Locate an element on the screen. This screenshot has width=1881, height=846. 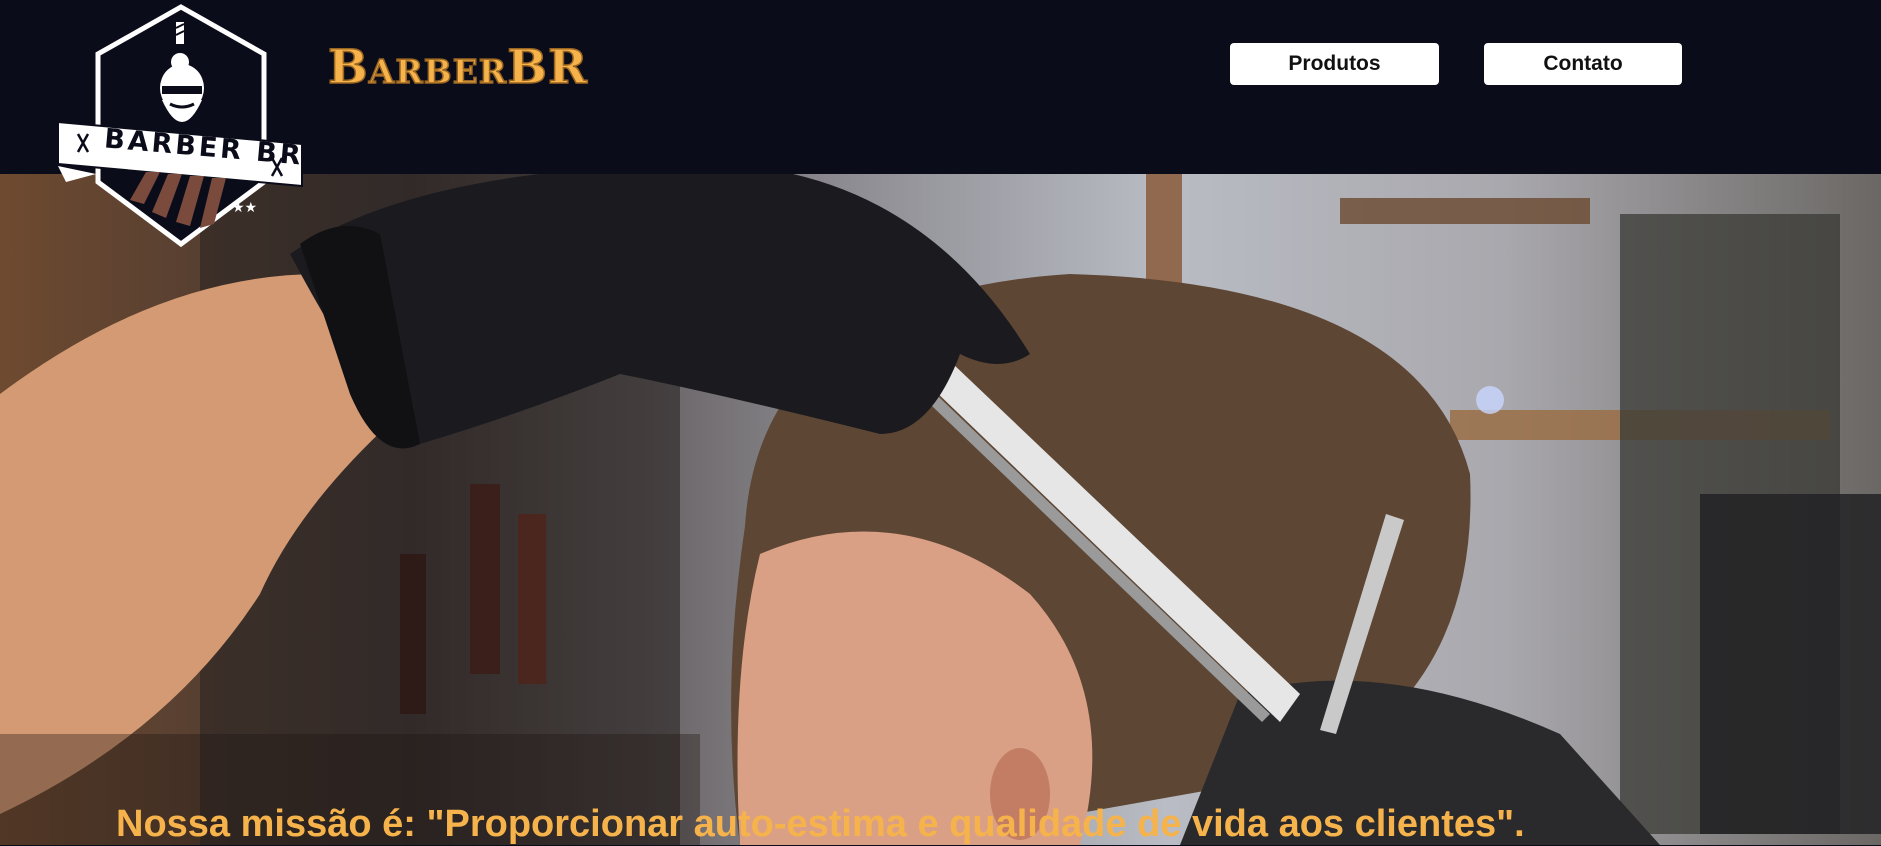
nav-contato-button: Contato is located at coordinates (1583, 64).